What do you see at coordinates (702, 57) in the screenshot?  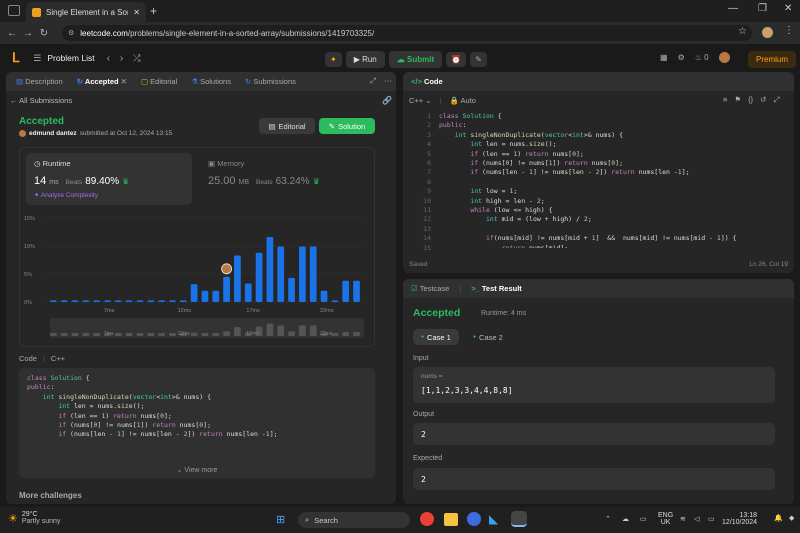 I see `streak-fire-icon: ♨ 0` at bounding box center [702, 57].